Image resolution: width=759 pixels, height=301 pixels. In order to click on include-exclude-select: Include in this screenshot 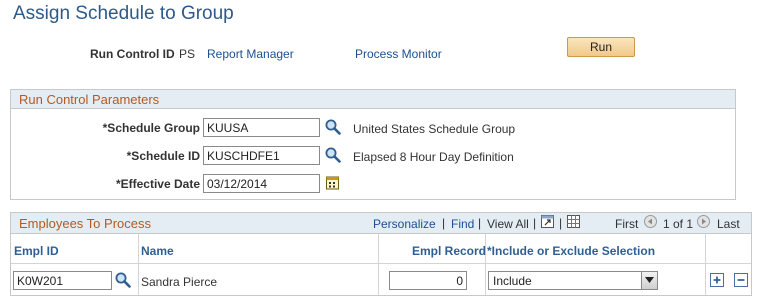, I will do `click(573, 280)`.